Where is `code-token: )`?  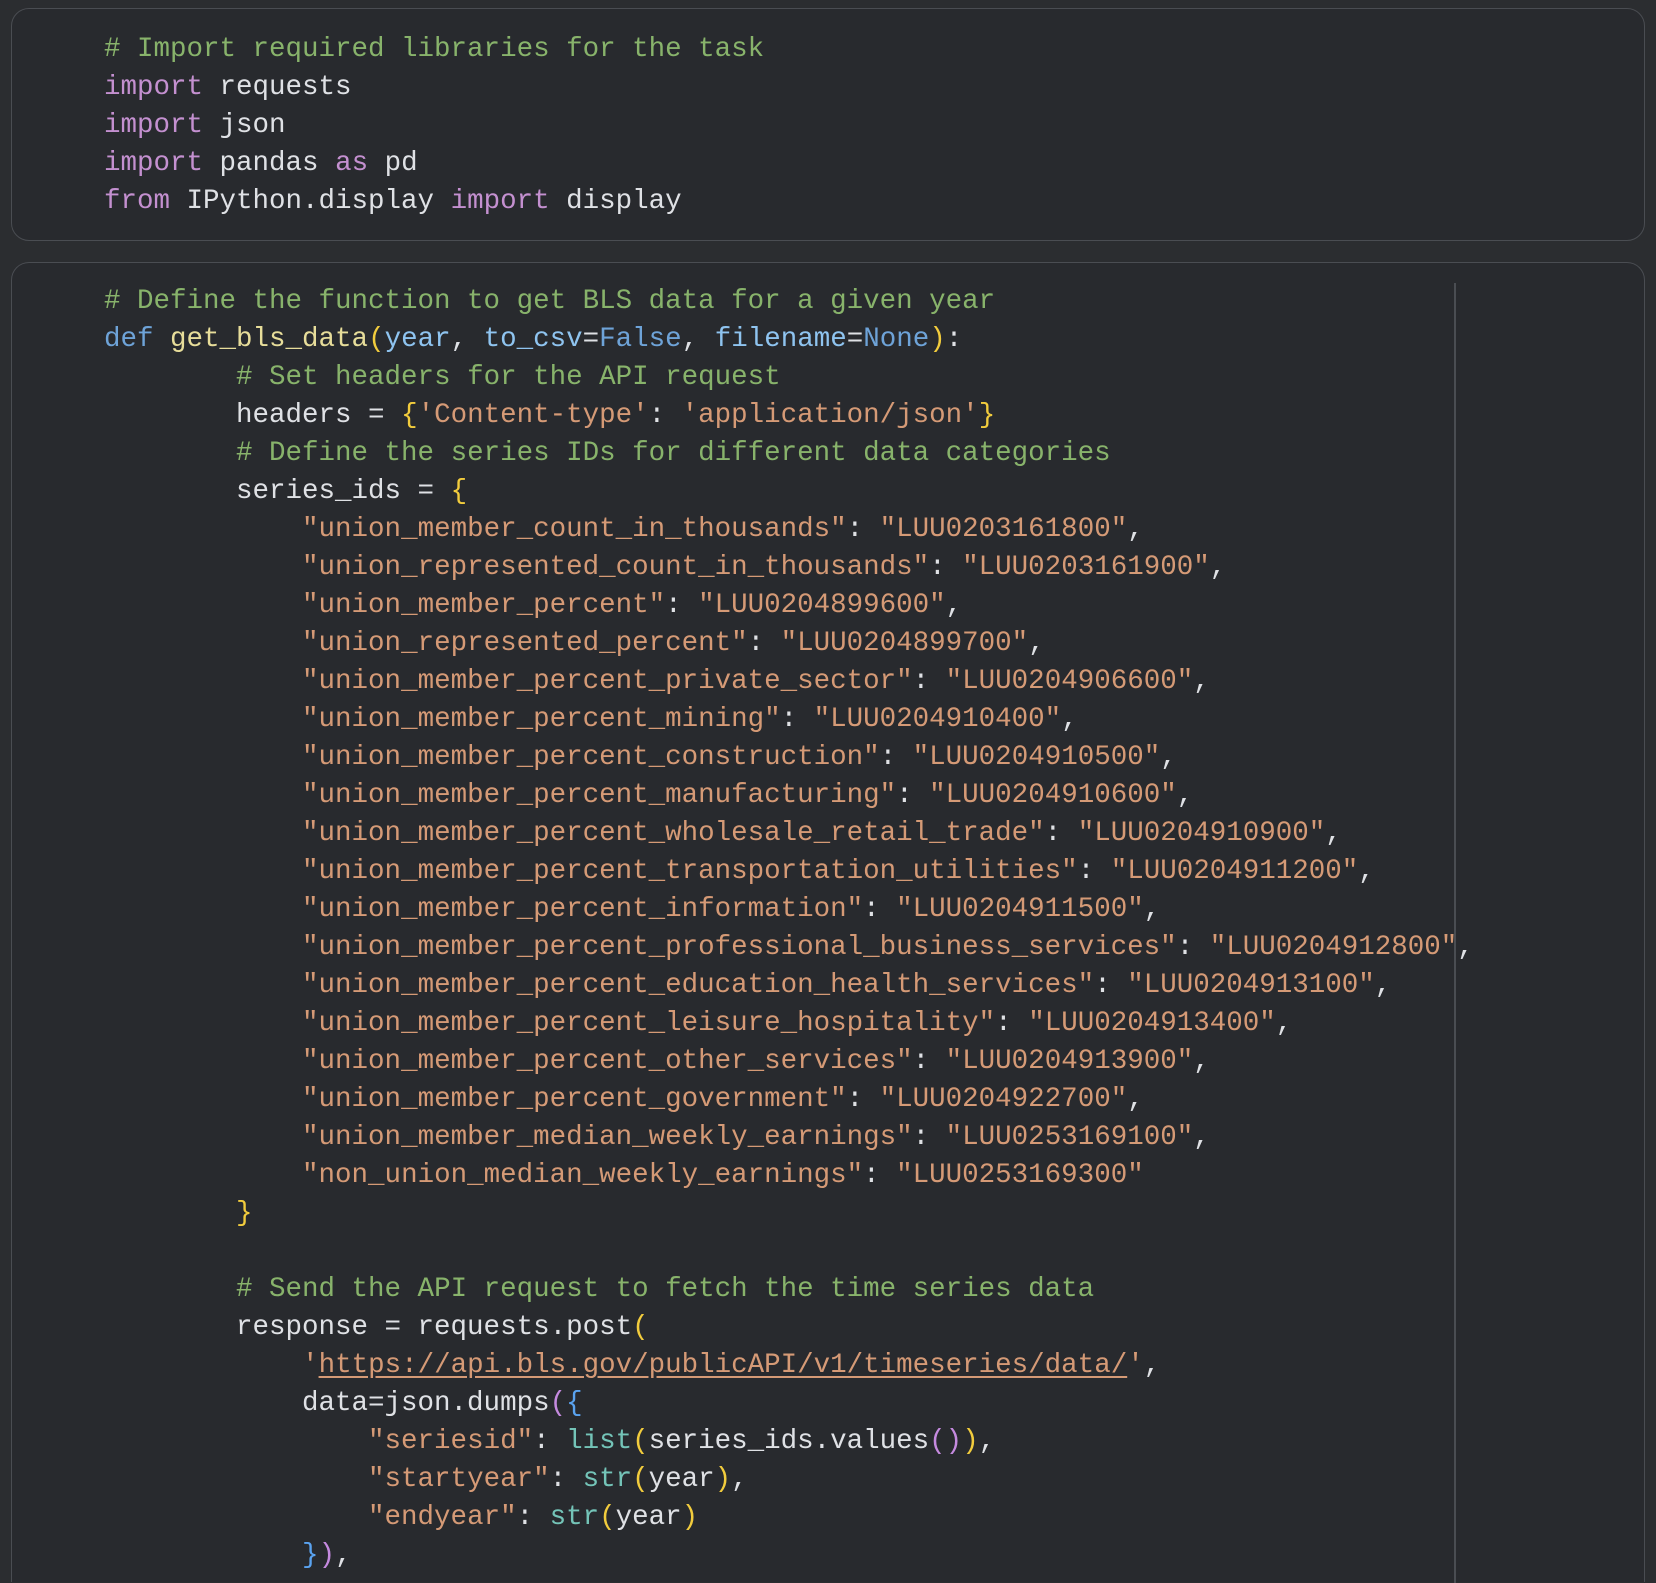
code-token: ) is located at coordinates (327, 1555).